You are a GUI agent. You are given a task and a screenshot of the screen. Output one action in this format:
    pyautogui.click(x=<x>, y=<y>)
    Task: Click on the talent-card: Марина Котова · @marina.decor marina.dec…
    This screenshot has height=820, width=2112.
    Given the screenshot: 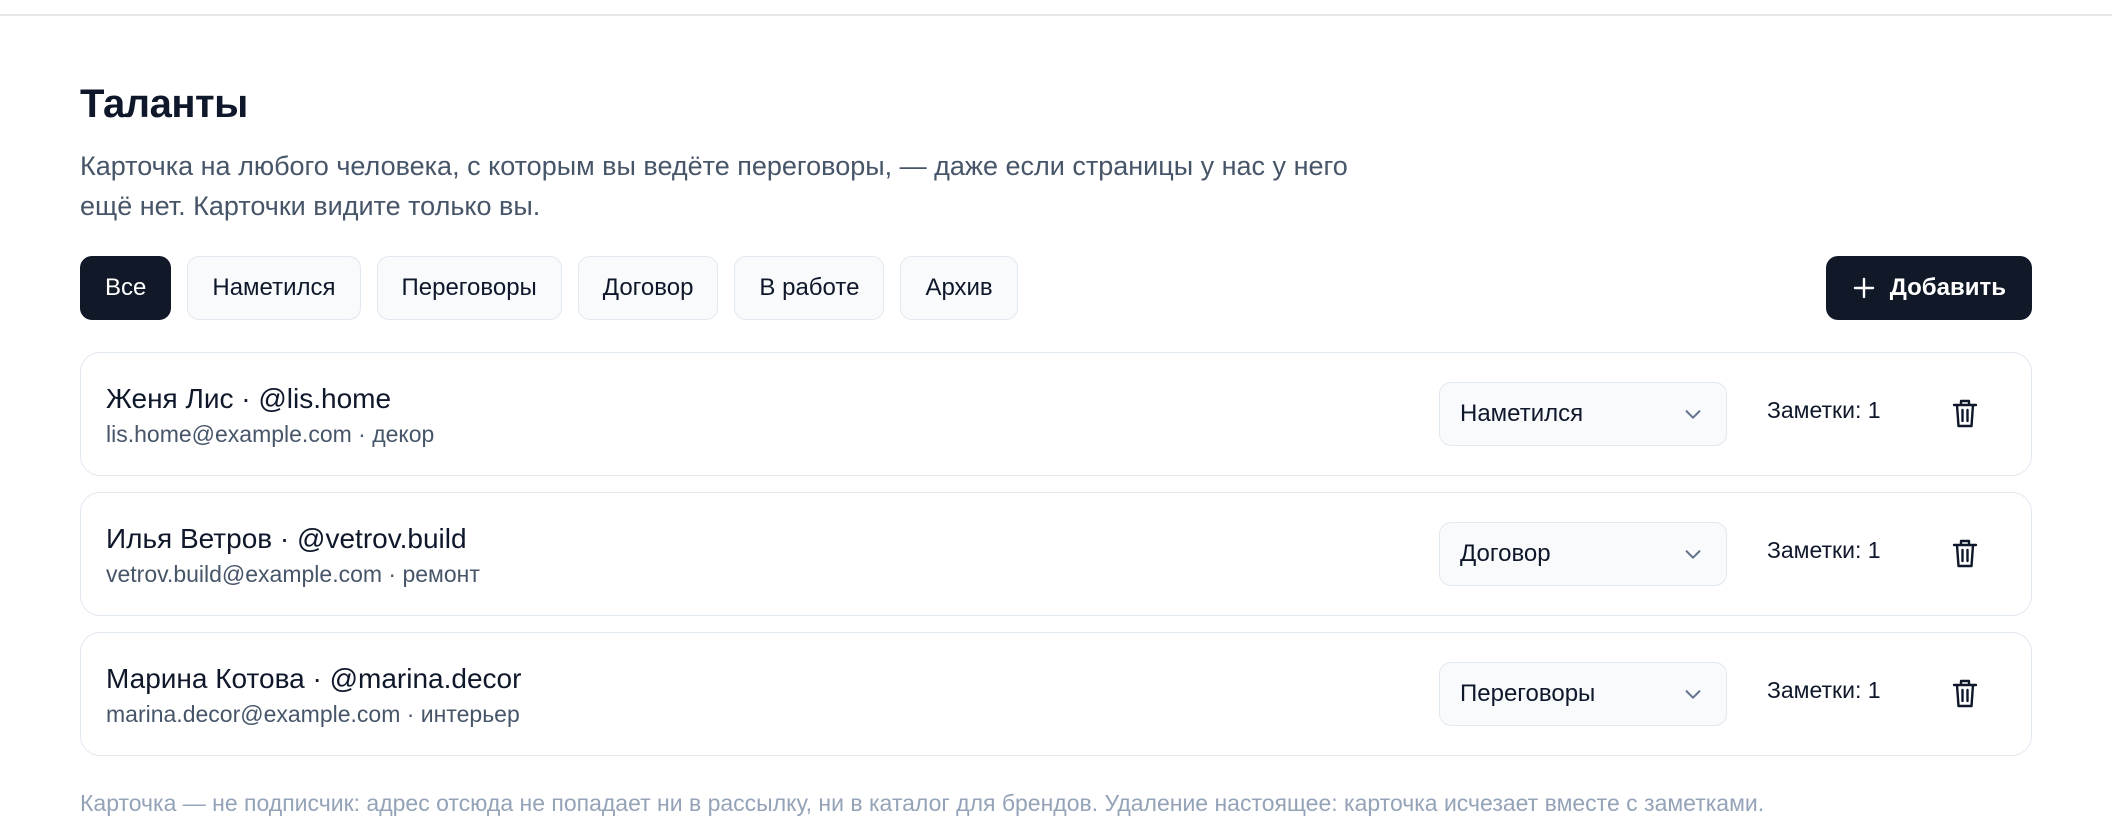 What is the action you would take?
    pyautogui.click(x=1056, y=694)
    